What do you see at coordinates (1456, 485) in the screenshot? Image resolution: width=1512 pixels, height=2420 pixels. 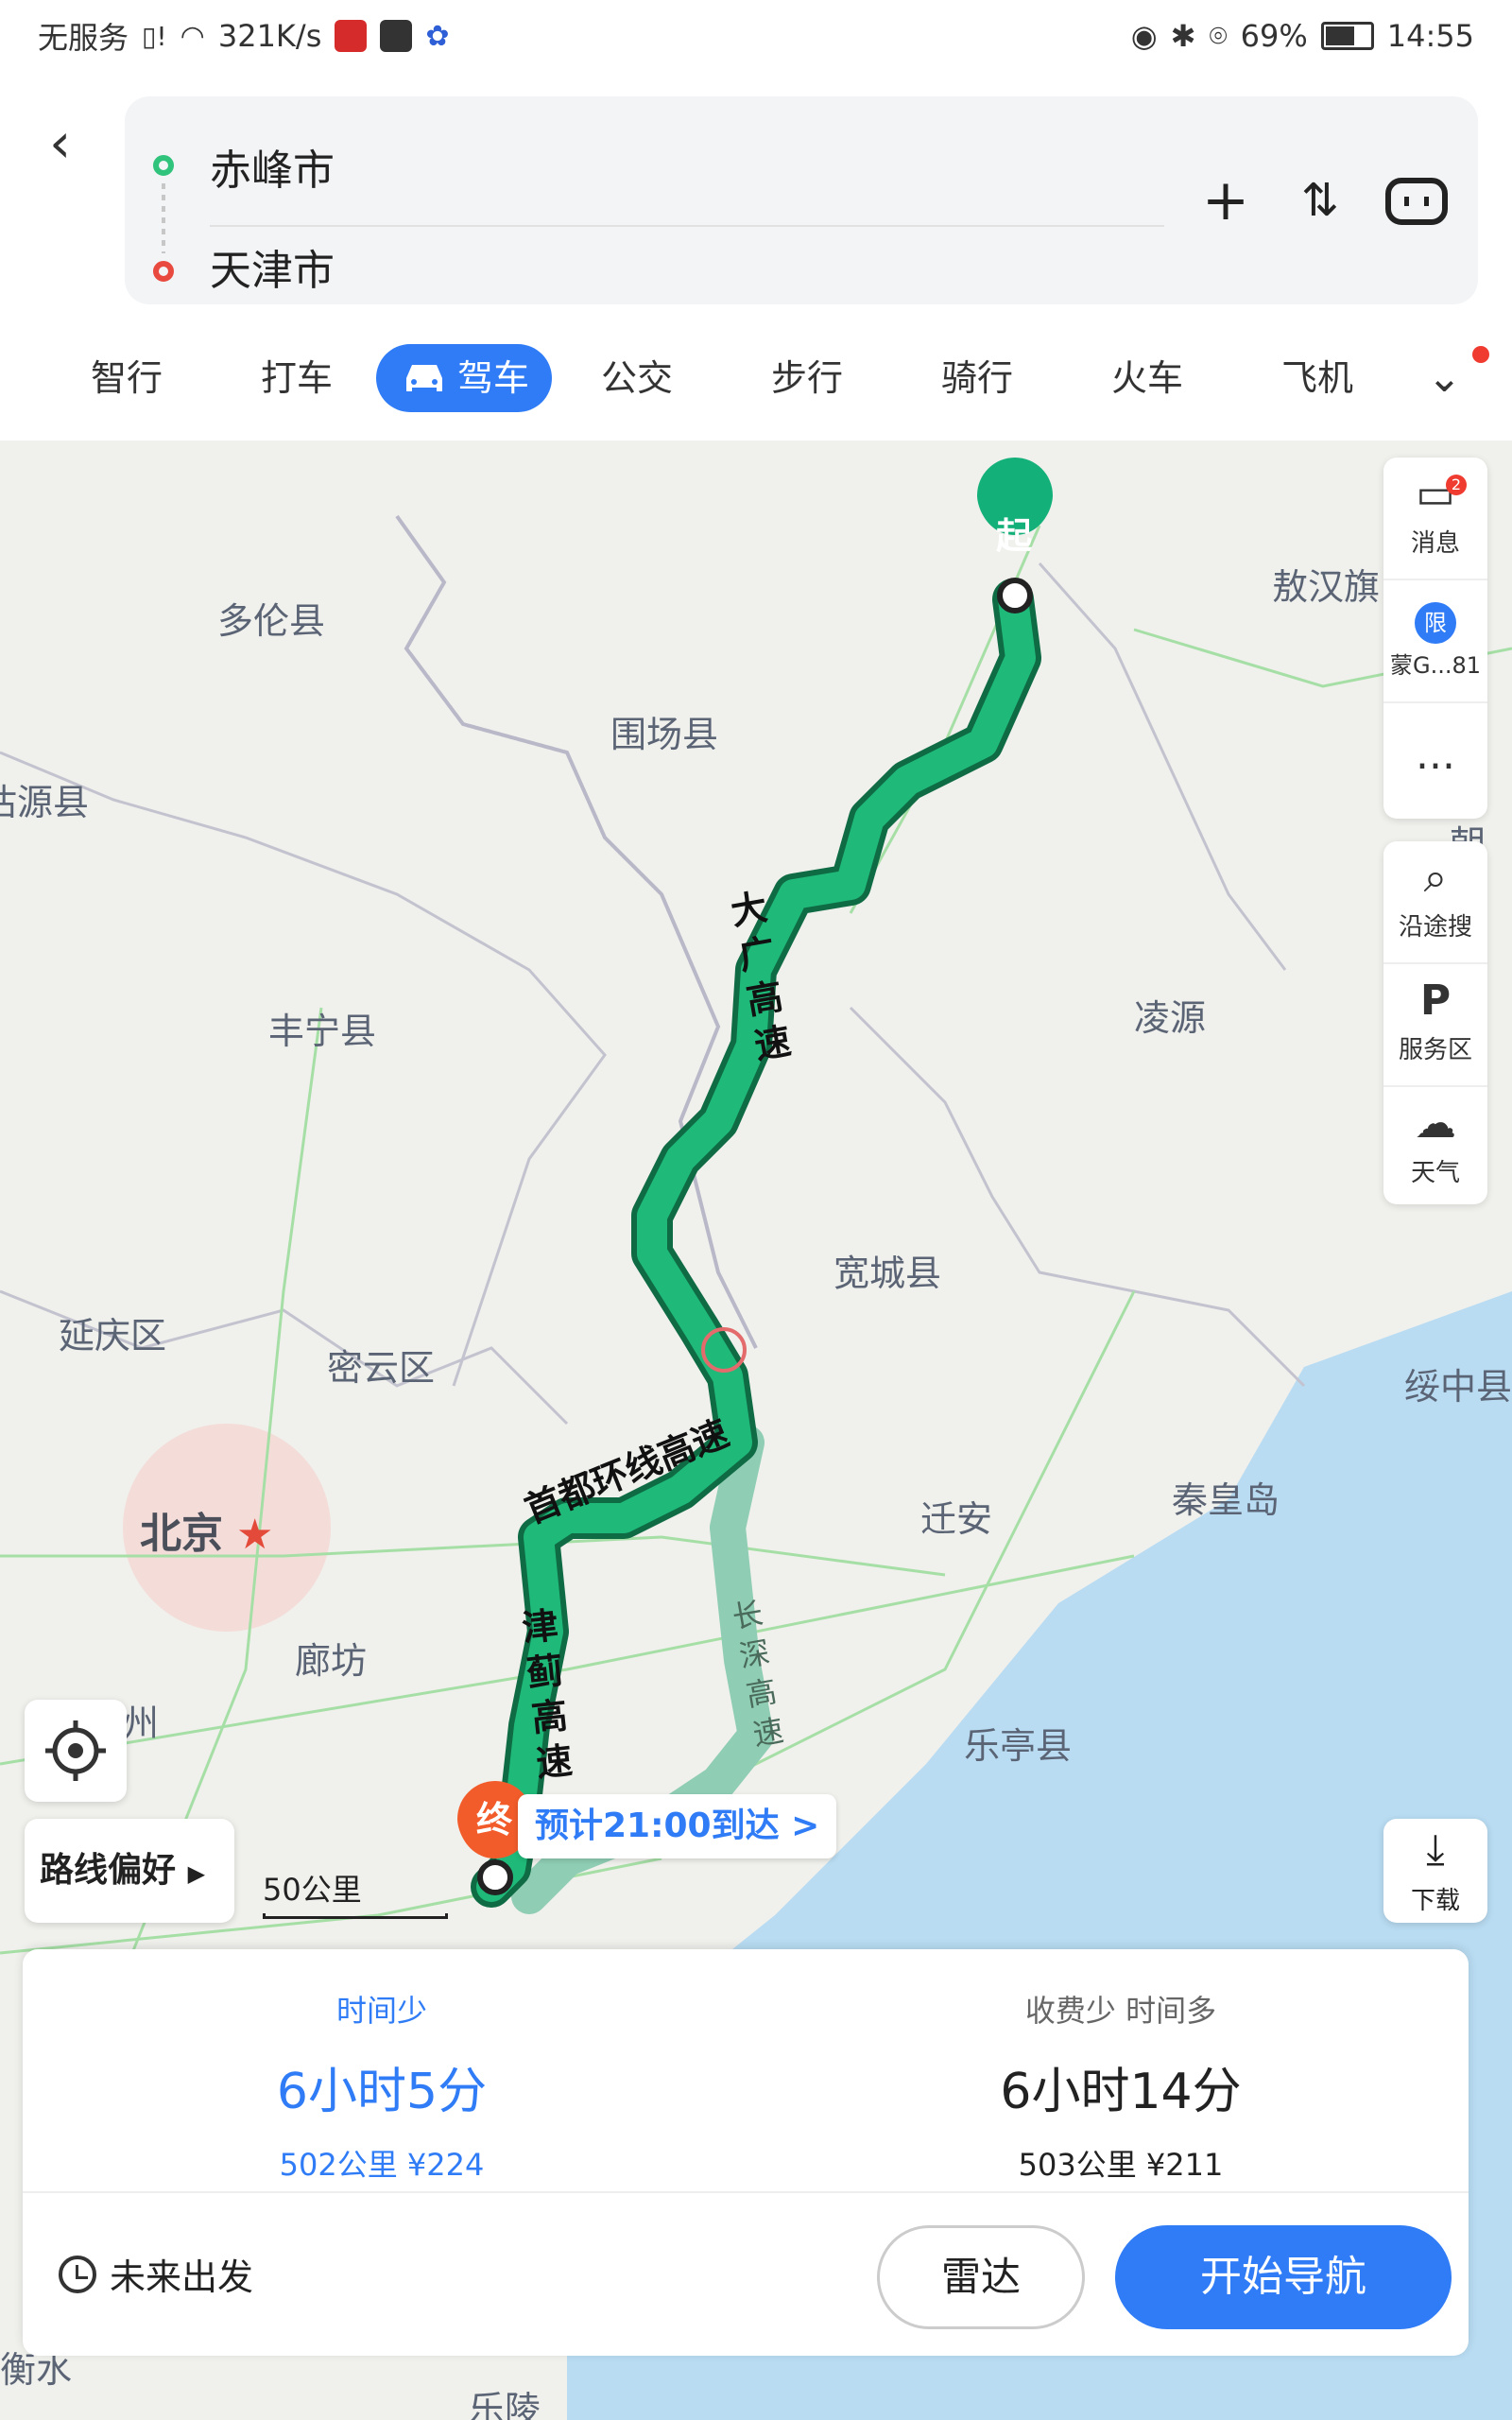 I see `message-badge: 2` at bounding box center [1456, 485].